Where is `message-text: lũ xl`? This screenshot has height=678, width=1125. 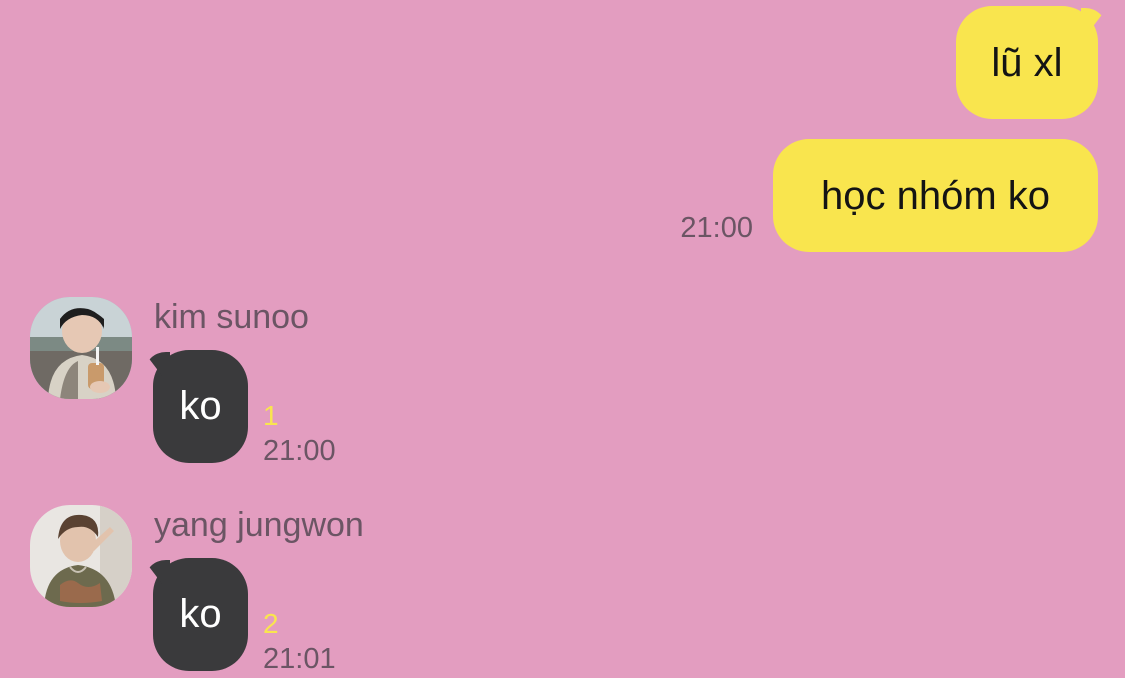 message-text: lũ xl is located at coordinates (1027, 62).